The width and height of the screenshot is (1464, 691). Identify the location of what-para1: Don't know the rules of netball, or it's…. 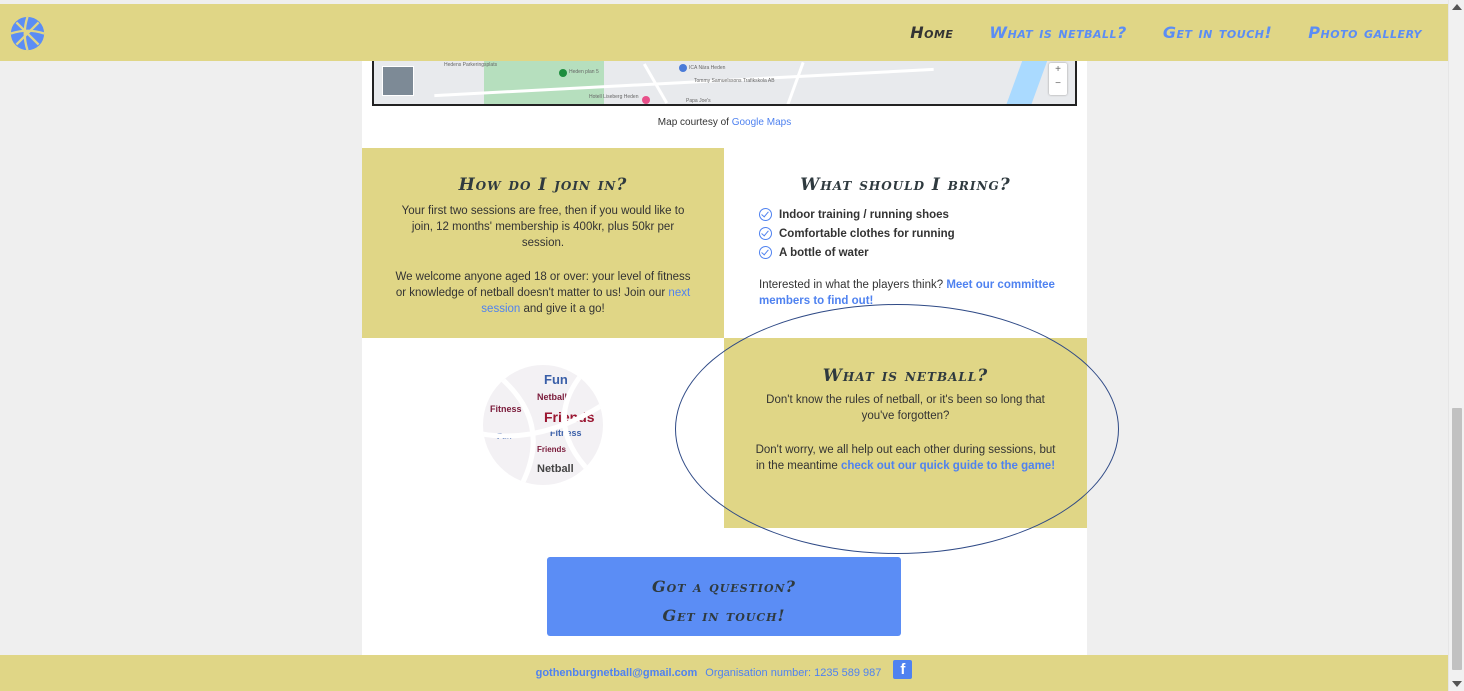
(905, 408).